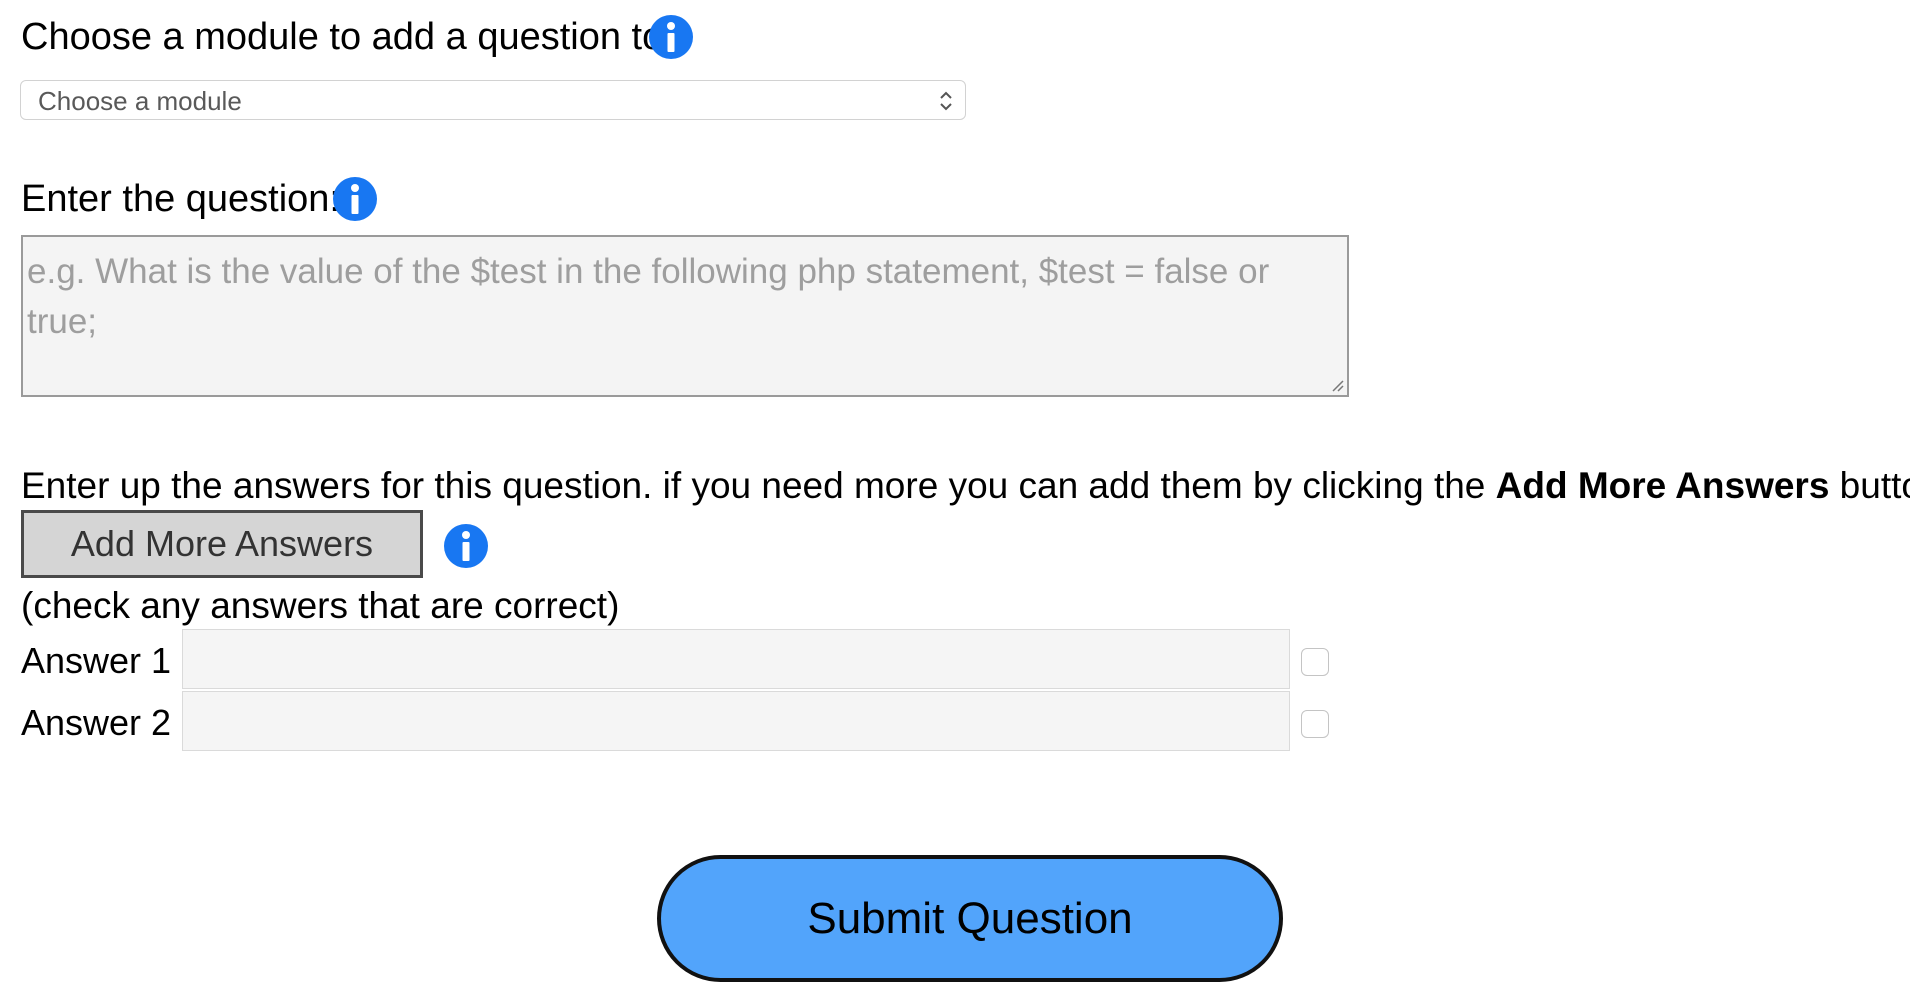 This screenshot has width=1910, height=998. I want to click on answer-label: Answer 1, so click(96, 660).